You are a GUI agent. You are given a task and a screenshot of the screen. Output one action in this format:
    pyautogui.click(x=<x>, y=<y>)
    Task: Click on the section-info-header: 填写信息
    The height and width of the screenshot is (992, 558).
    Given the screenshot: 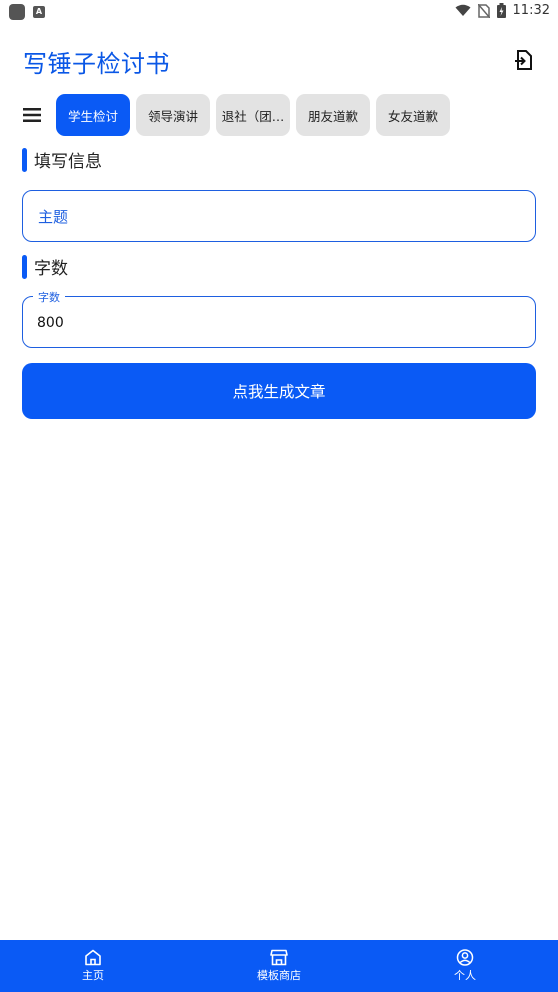 What is the action you would take?
    pyautogui.click(x=62, y=159)
    